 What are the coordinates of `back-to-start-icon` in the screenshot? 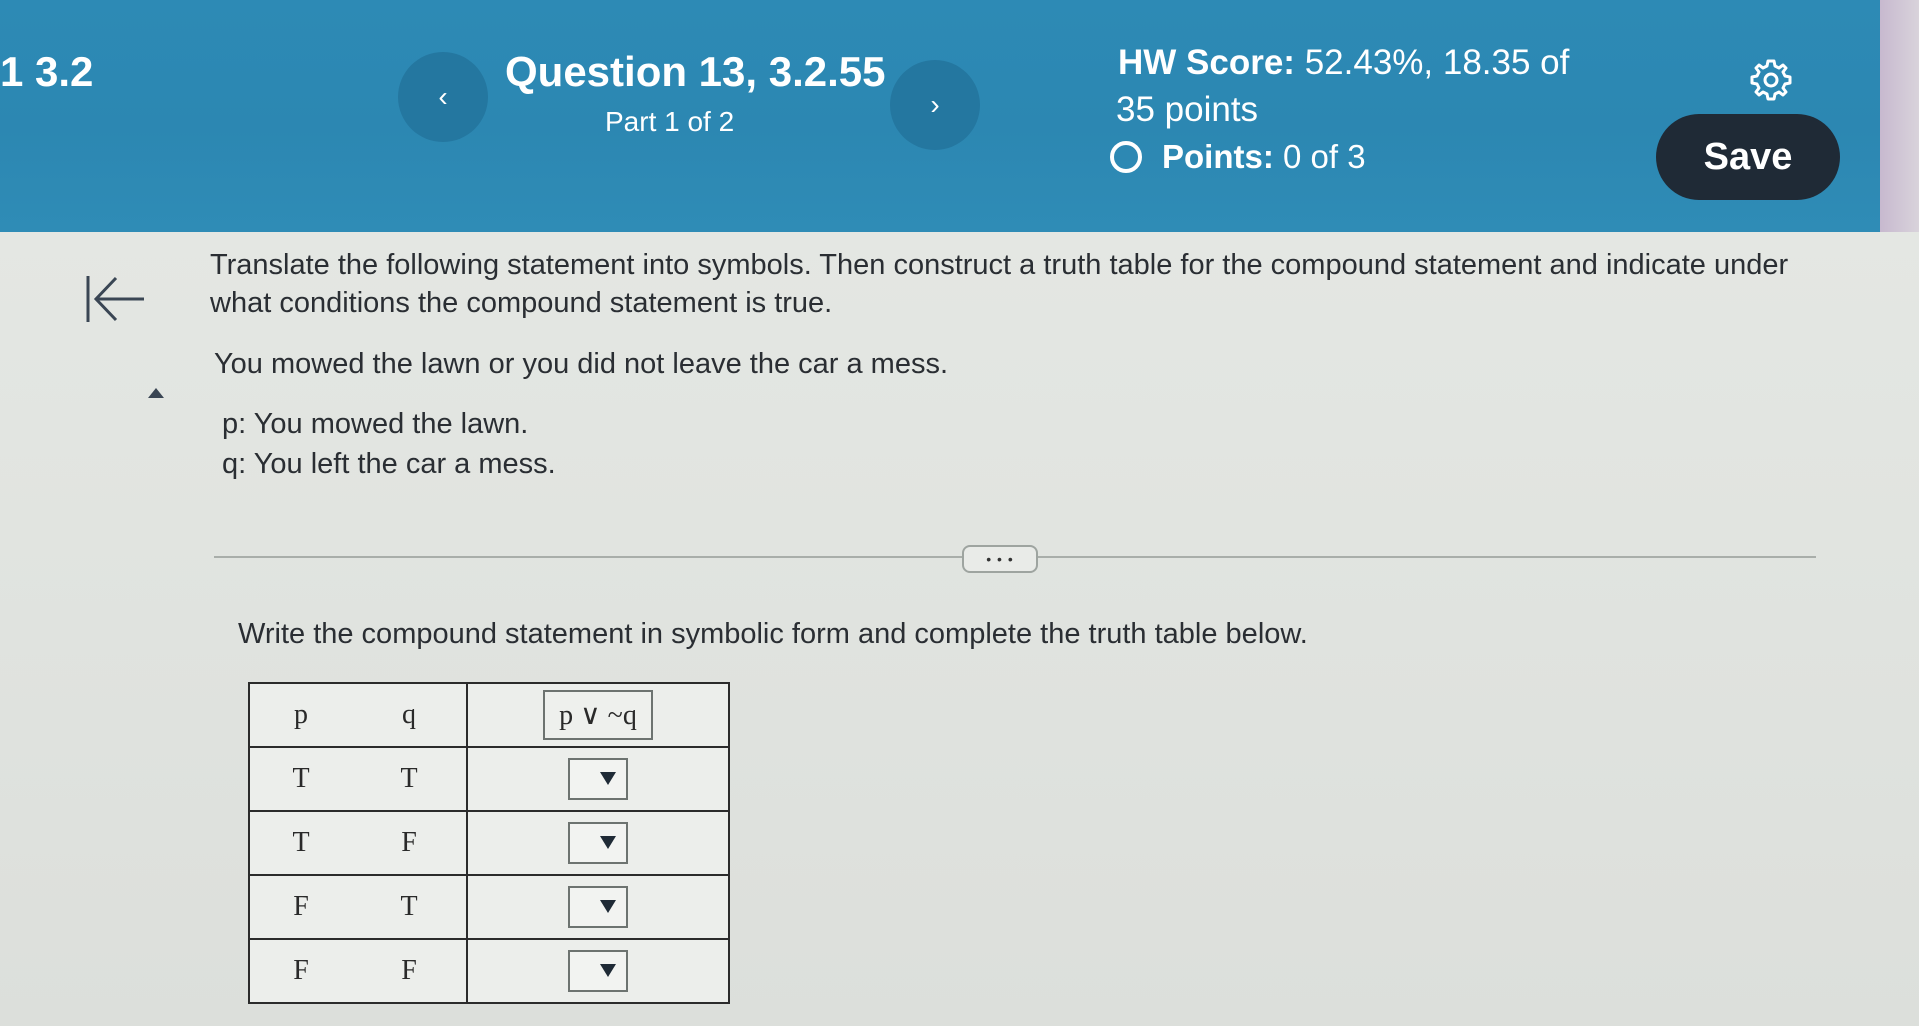 It's located at (115, 299).